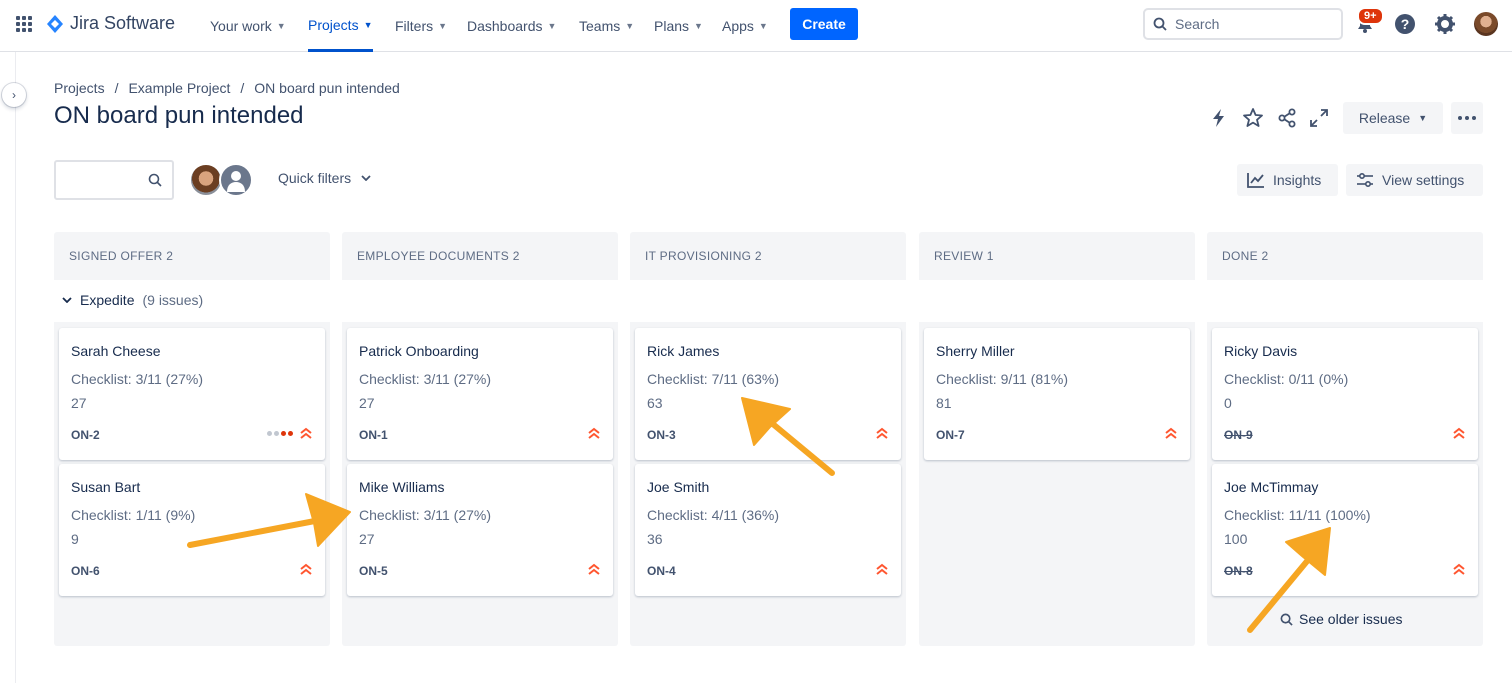  What do you see at coordinates (950, 435) in the screenshot?
I see `card-issue-key: ON-7` at bounding box center [950, 435].